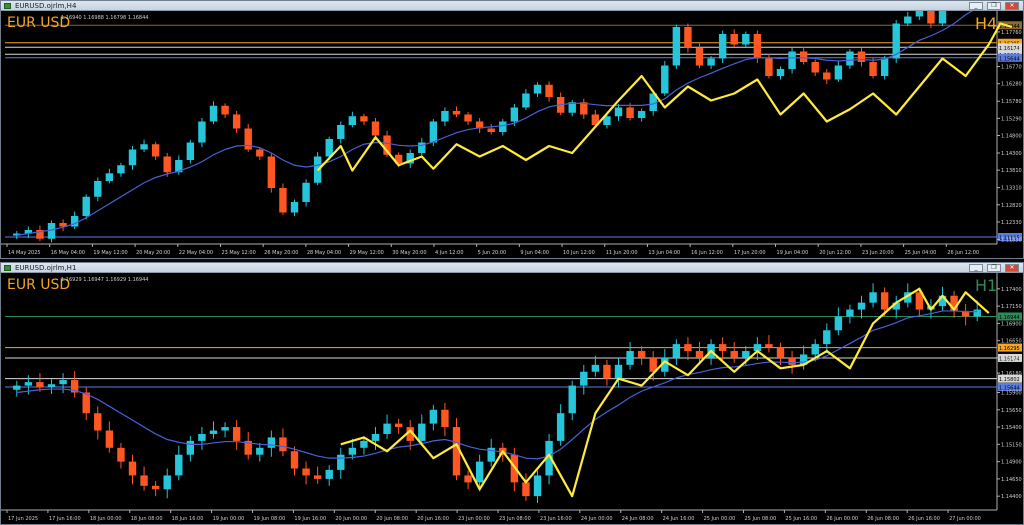  I want to click on y-tick-label: 1.14900, so click(1011, 463).